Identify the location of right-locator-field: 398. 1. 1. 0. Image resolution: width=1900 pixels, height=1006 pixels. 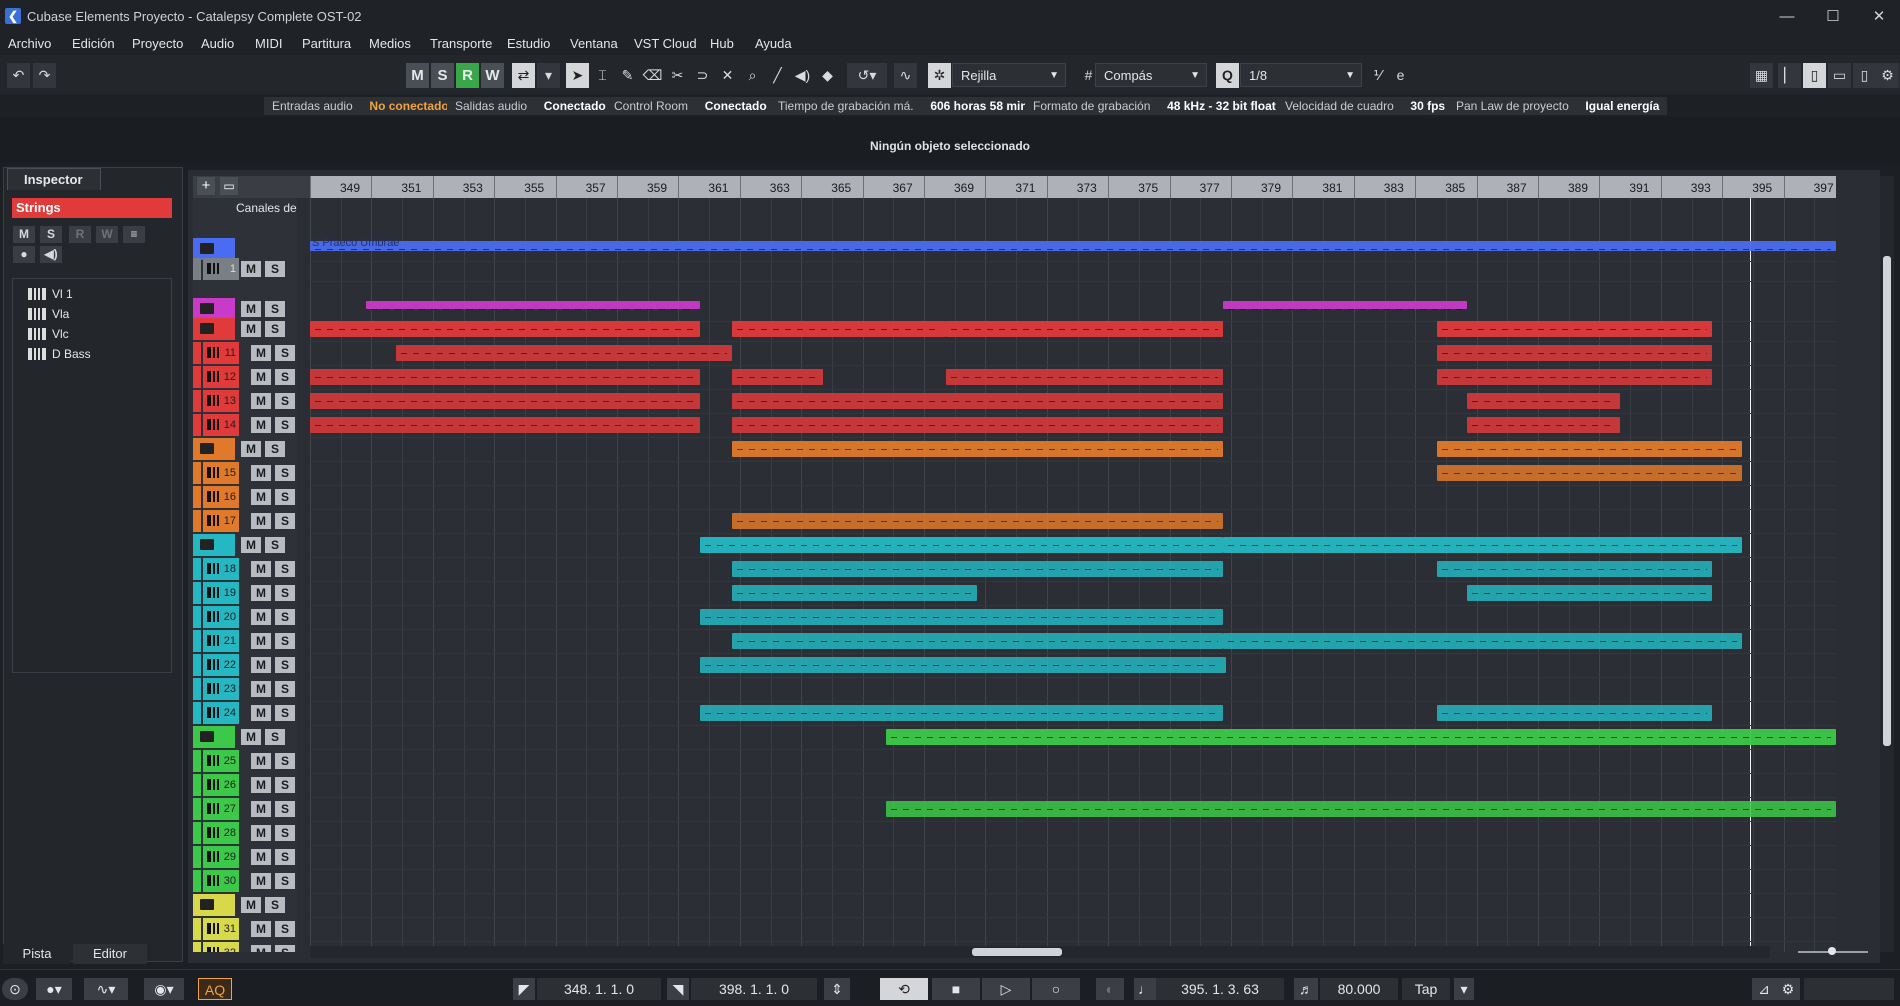
(754, 989).